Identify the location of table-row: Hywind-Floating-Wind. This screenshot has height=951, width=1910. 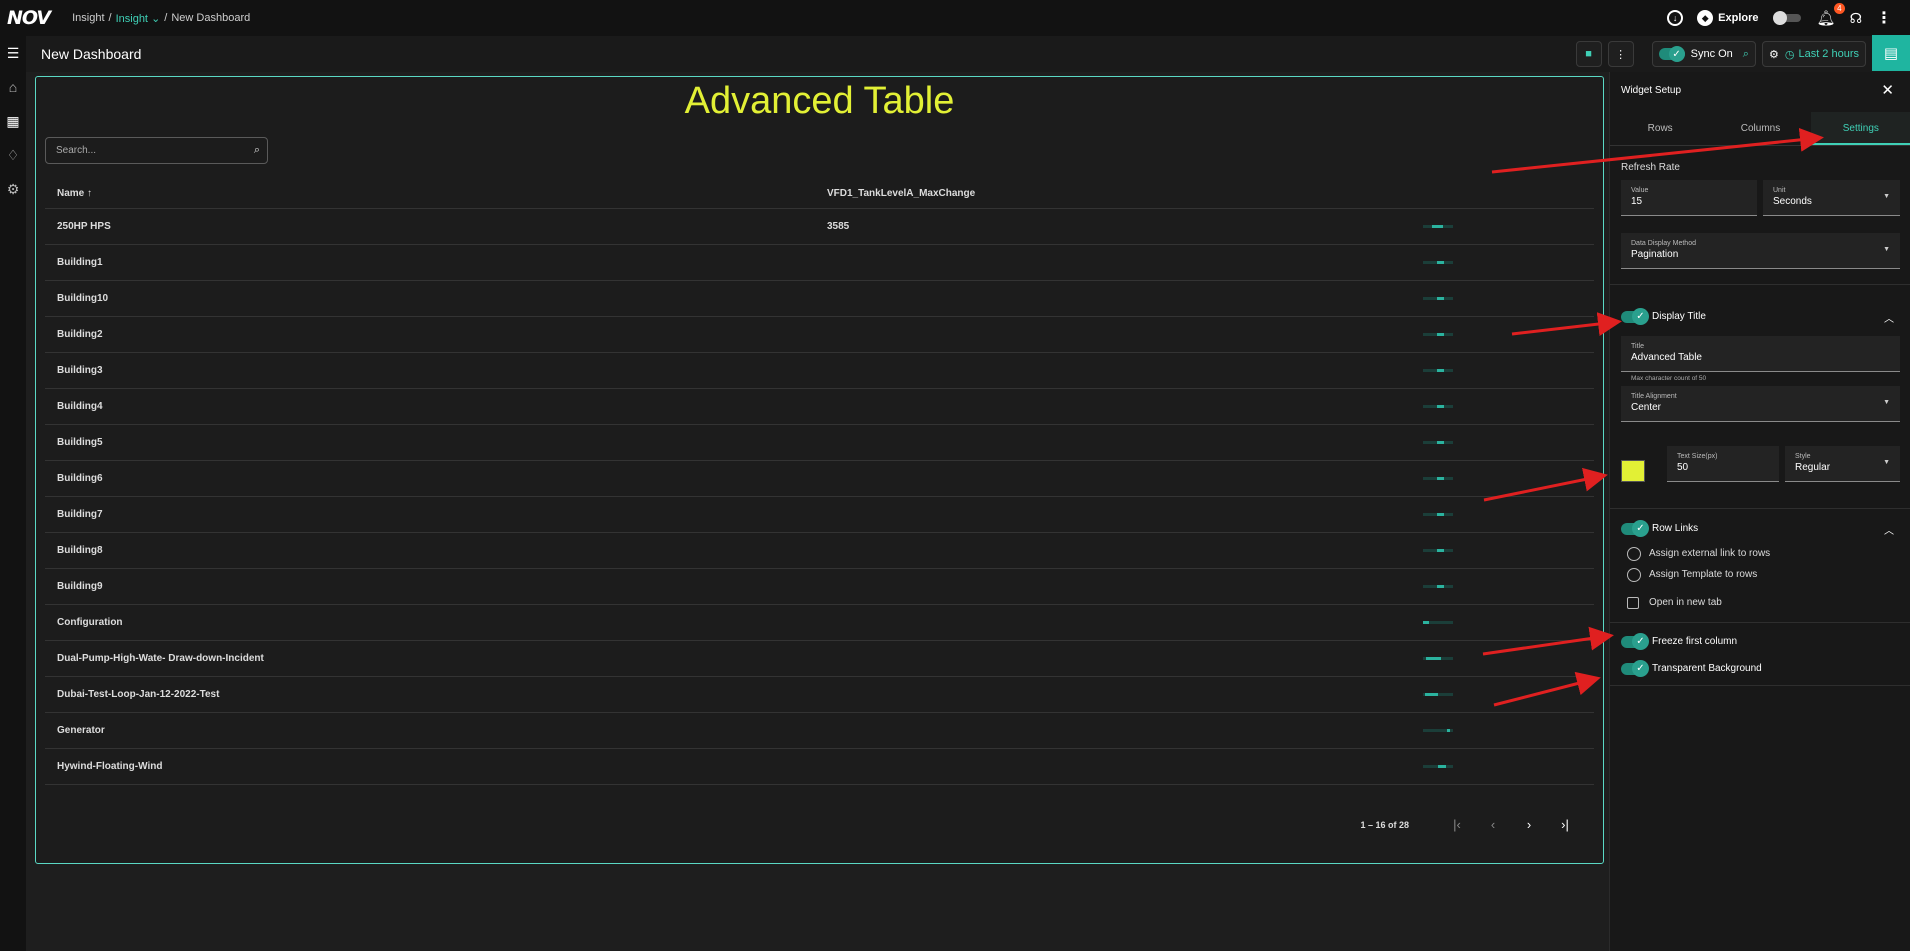
(819, 767).